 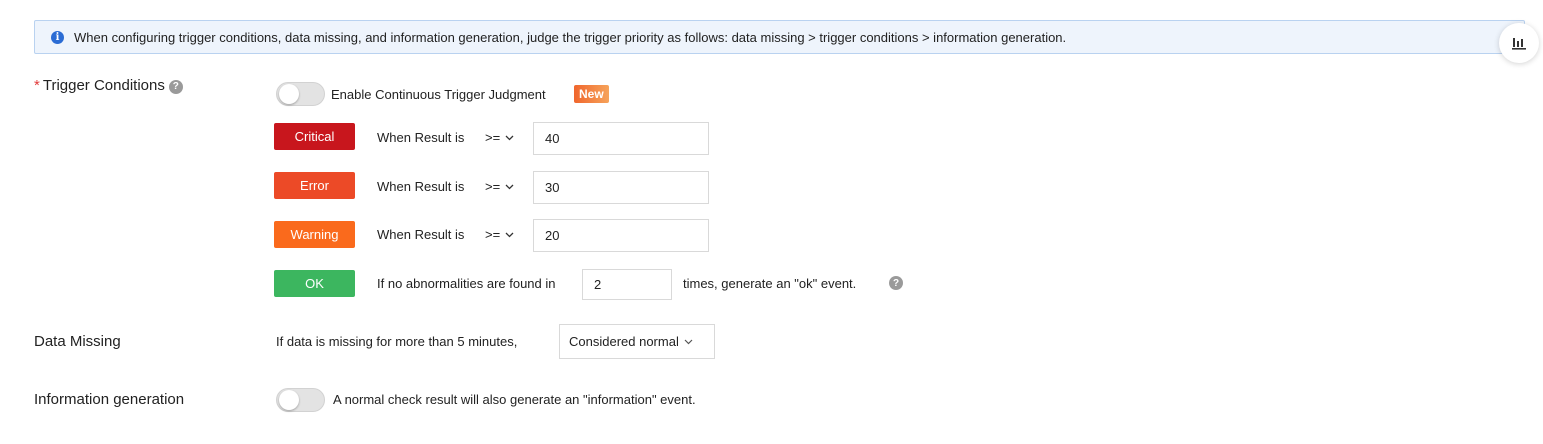 I want to click on error-operator-select: >=, so click(x=499, y=186).